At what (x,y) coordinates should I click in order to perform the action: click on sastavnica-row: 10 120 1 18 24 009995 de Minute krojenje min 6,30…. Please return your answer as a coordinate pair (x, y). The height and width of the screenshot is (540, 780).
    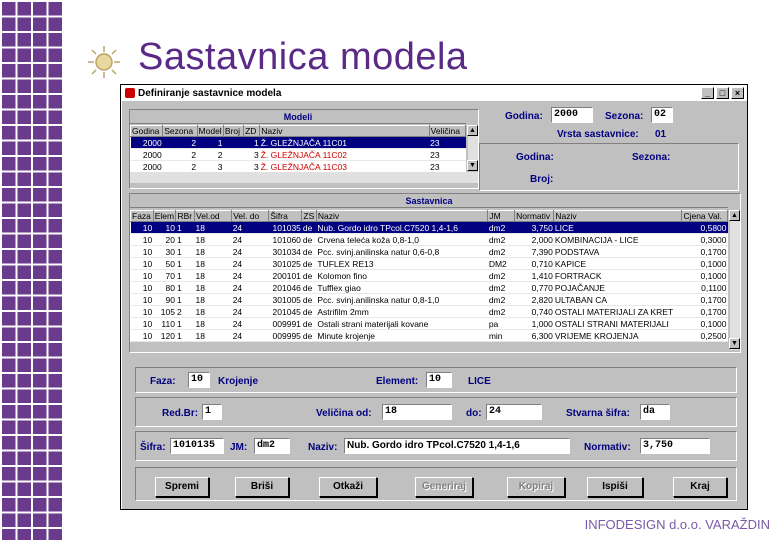
    Looking at the image, I should click on (429, 335).